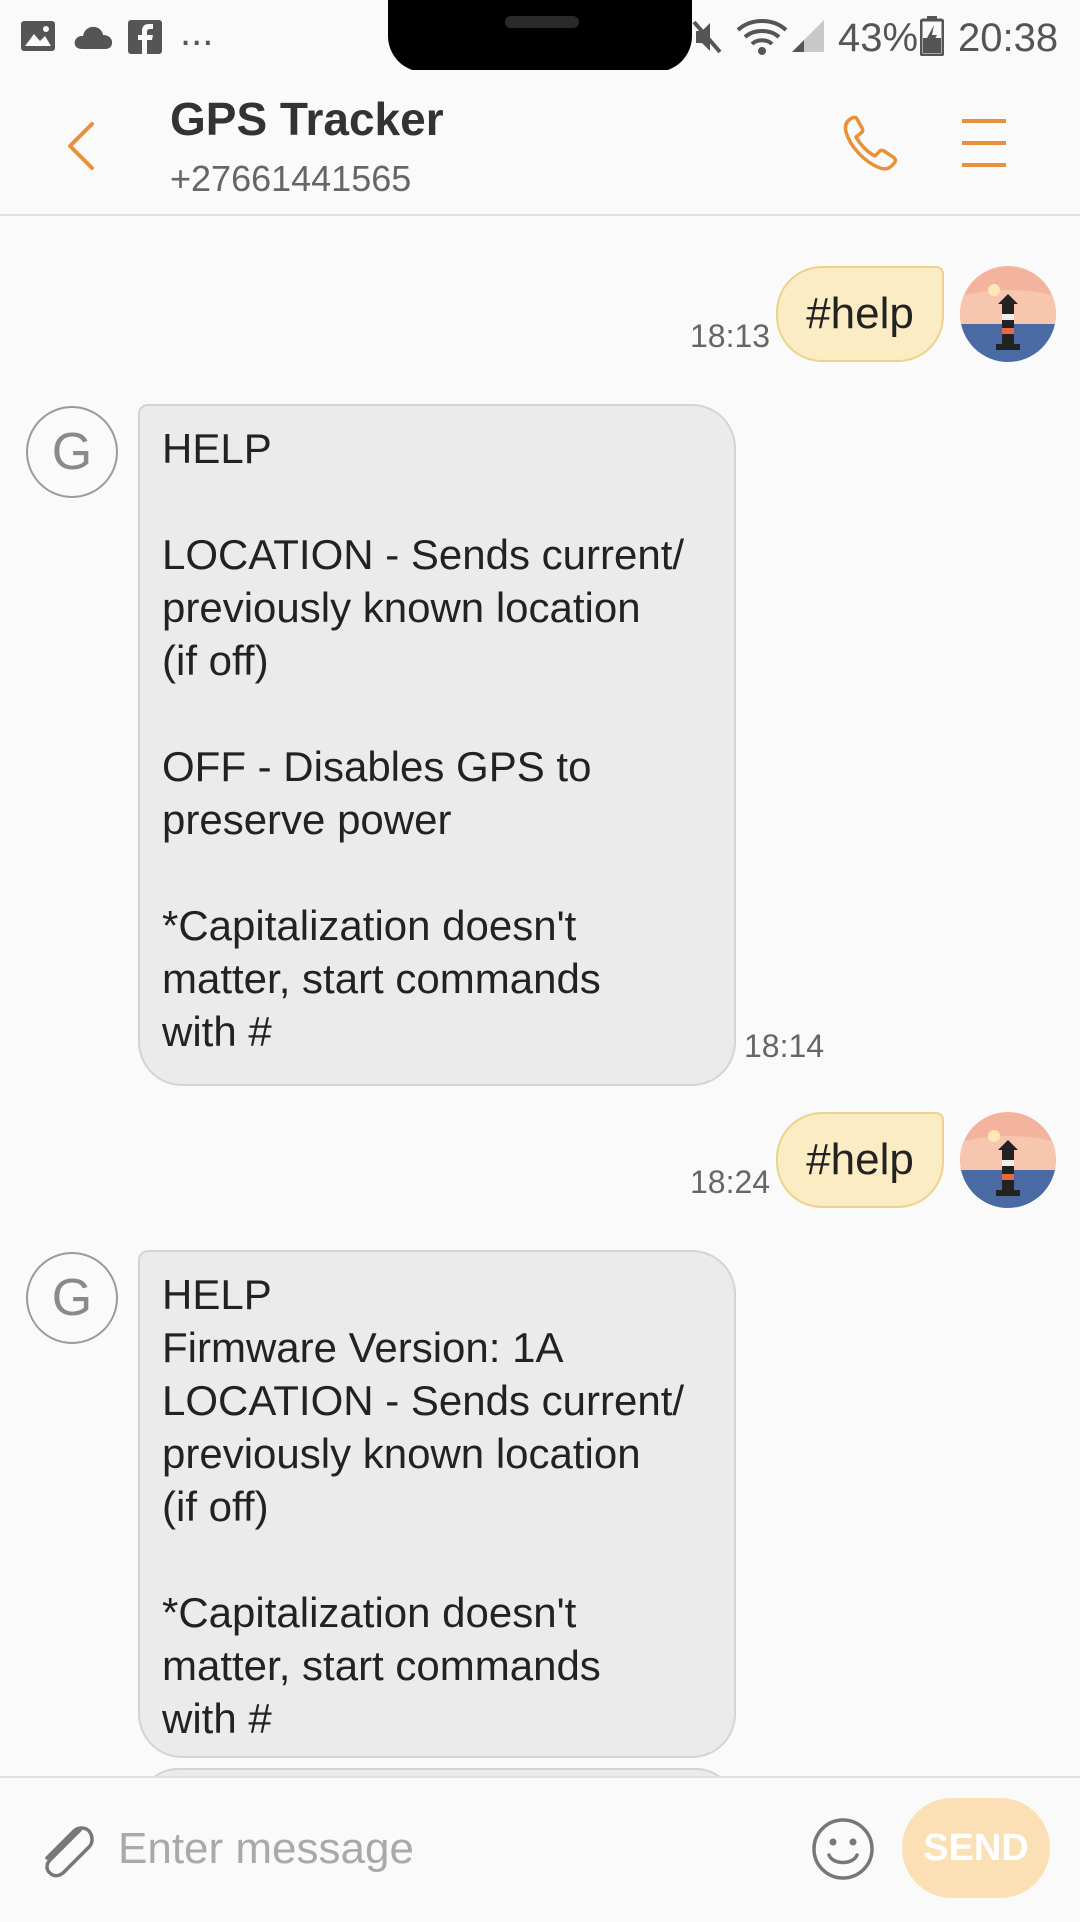 This screenshot has height=1922, width=1080. What do you see at coordinates (145, 39) in the screenshot?
I see `facebook-icon` at bounding box center [145, 39].